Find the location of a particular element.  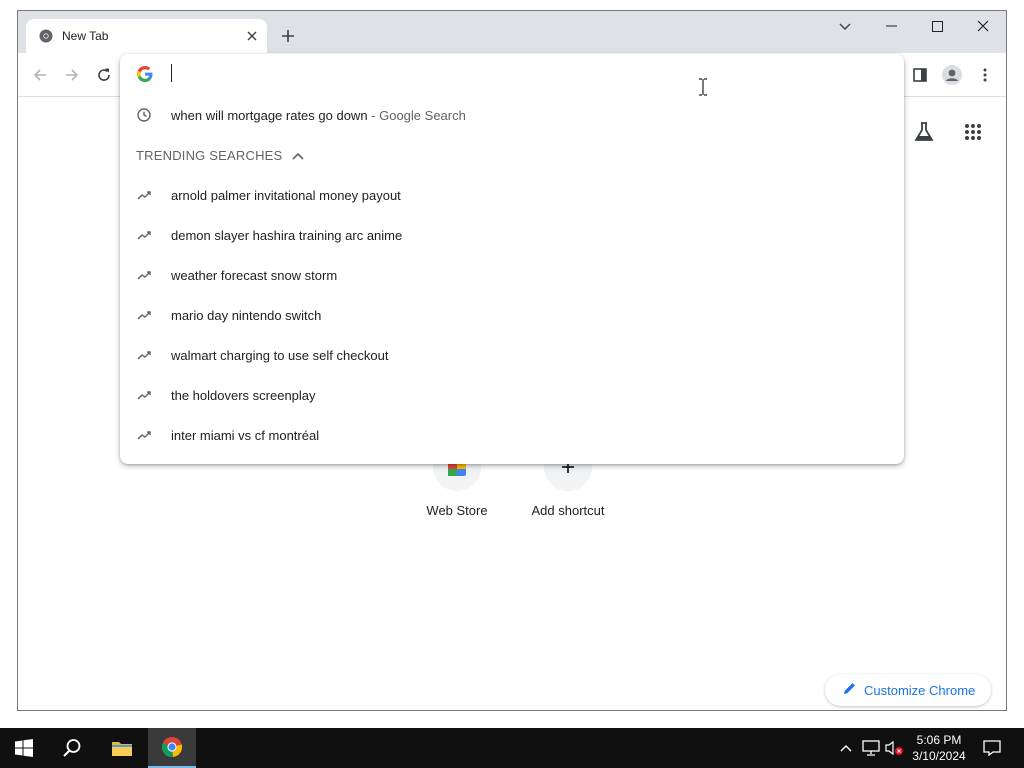

customize-chrome-button: Customize Chrome is located at coordinates (908, 690).